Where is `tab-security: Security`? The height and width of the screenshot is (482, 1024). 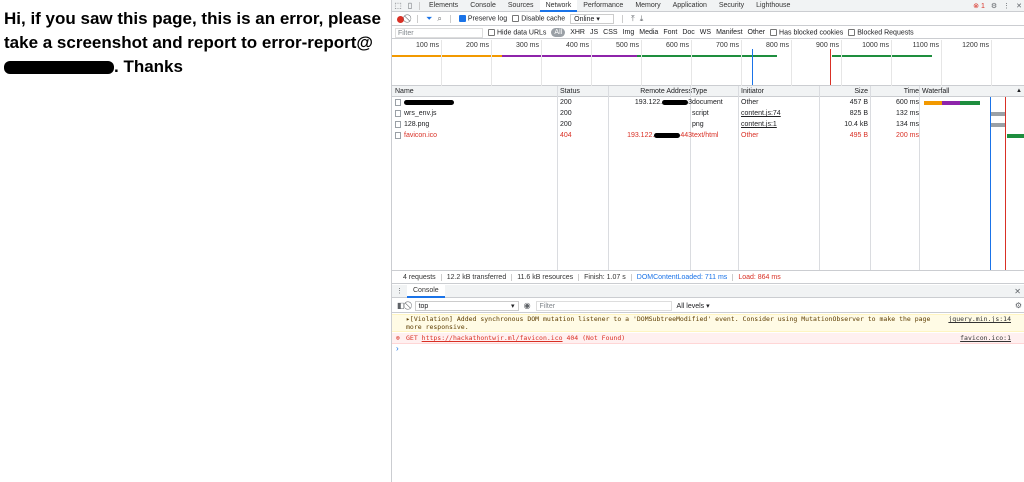 tab-security: Security is located at coordinates (731, 6).